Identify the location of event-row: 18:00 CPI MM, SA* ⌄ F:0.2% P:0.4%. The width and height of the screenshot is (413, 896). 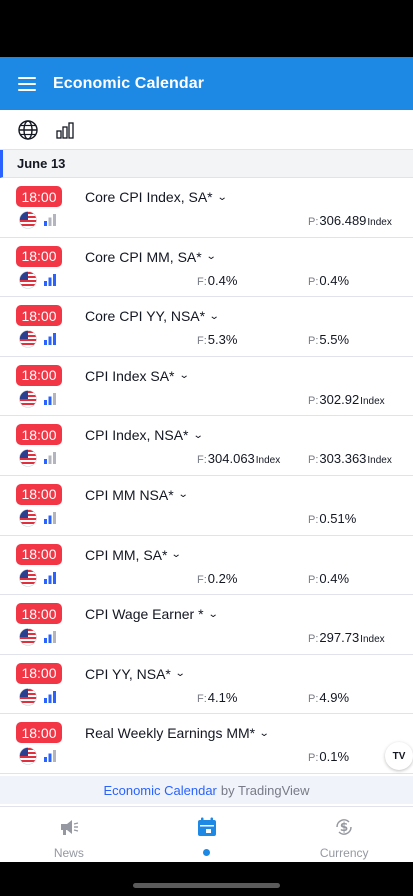
(206, 566).